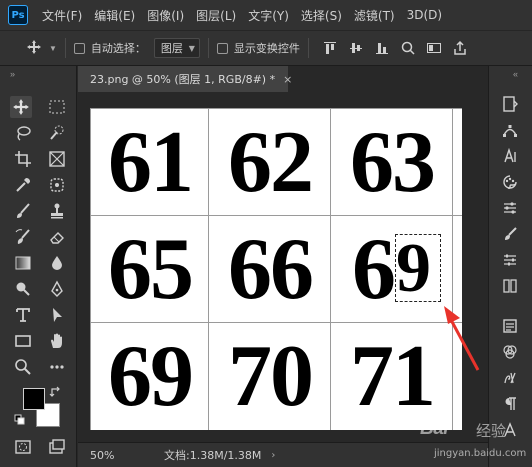 This screenshot has width=532, height=467. I want to click on spot-heal-tool-icon, so click(57, 185).